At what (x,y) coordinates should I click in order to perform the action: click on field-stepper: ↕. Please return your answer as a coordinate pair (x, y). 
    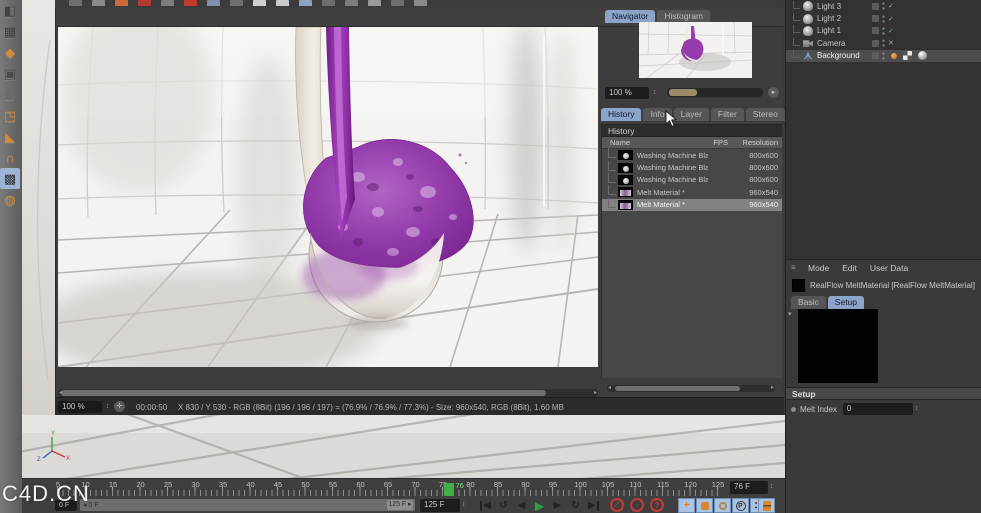
    Looking at the image, I should click on (917, 409).